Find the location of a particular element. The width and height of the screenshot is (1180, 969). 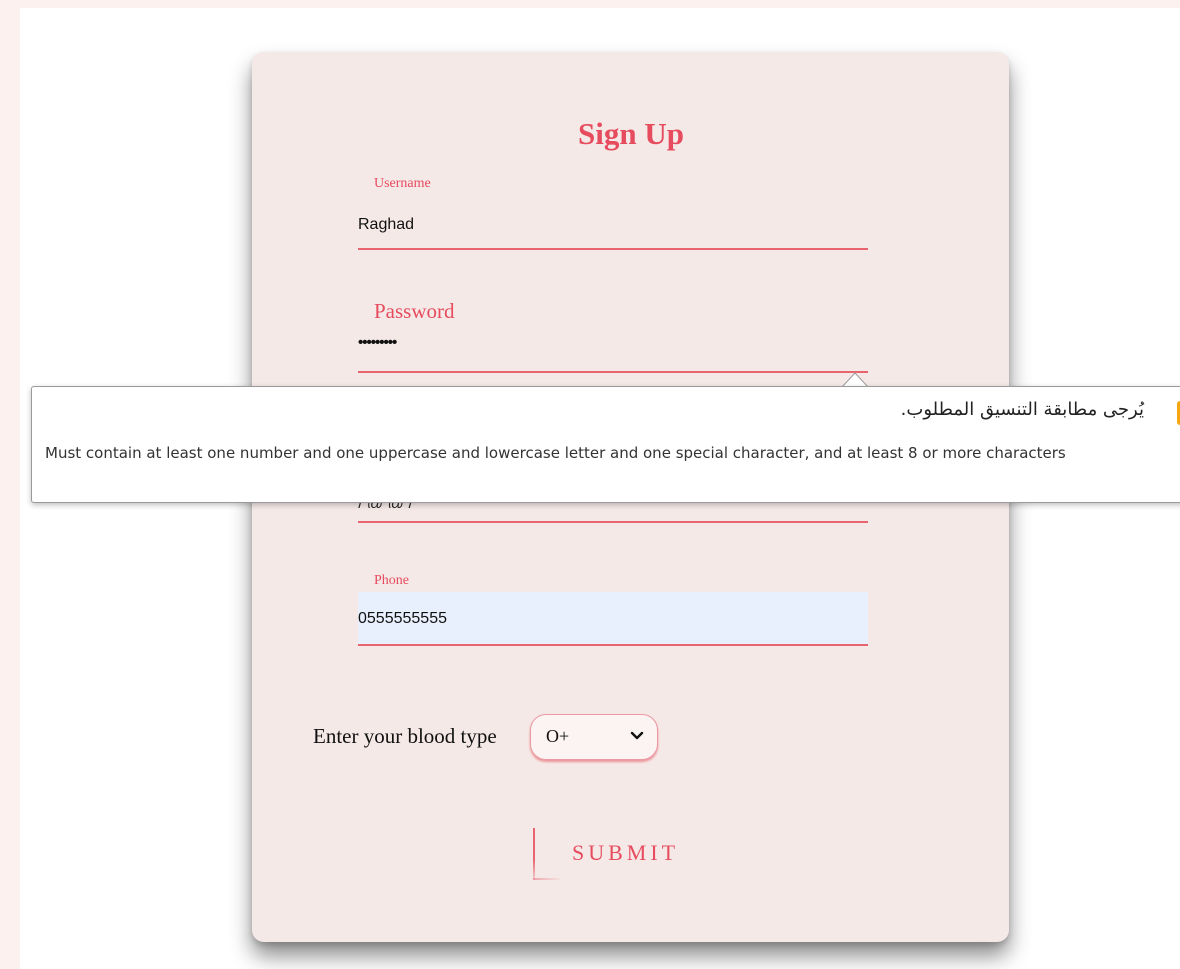

email-underline is located at coordinates (613, 522).